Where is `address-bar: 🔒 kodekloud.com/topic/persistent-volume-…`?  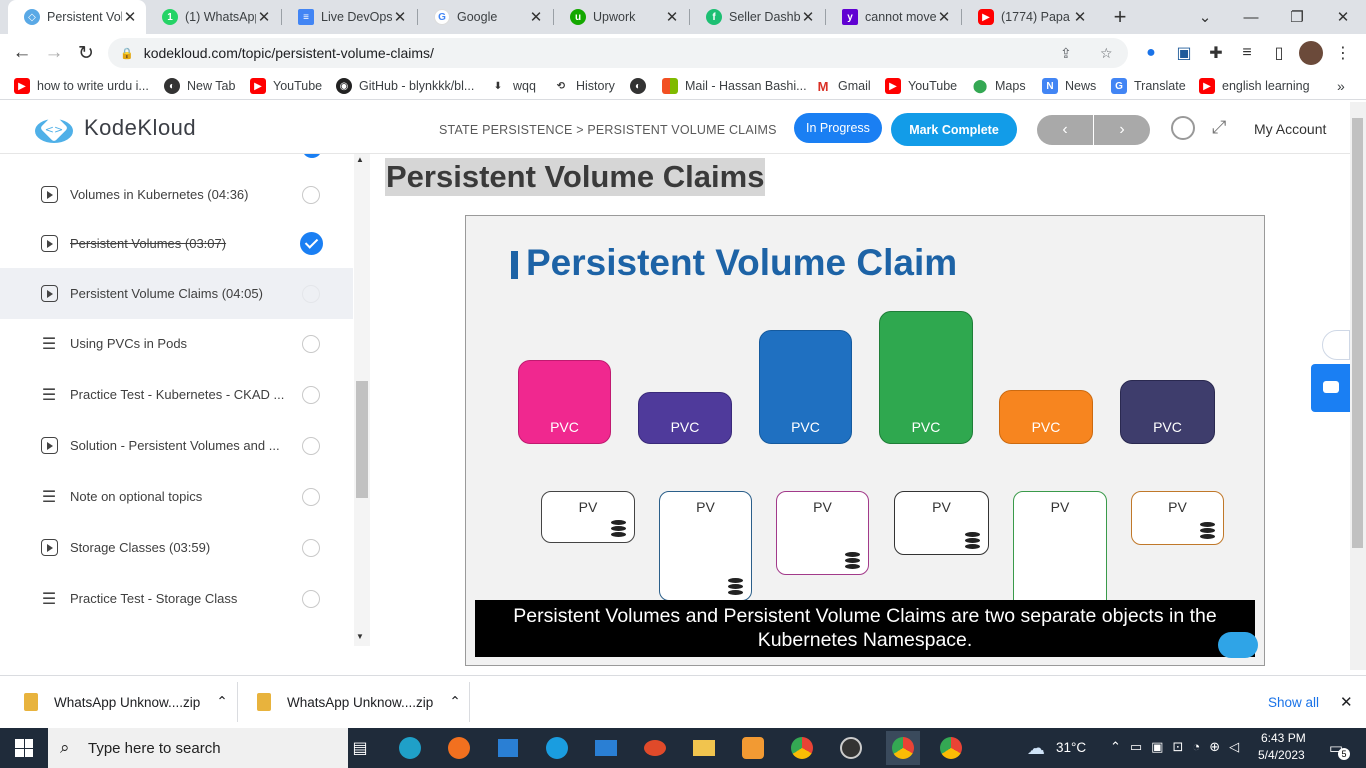 address-bar: 🔒 kodekloud.com/topic/persistent-volume-… is located at coordinates (618, 53).